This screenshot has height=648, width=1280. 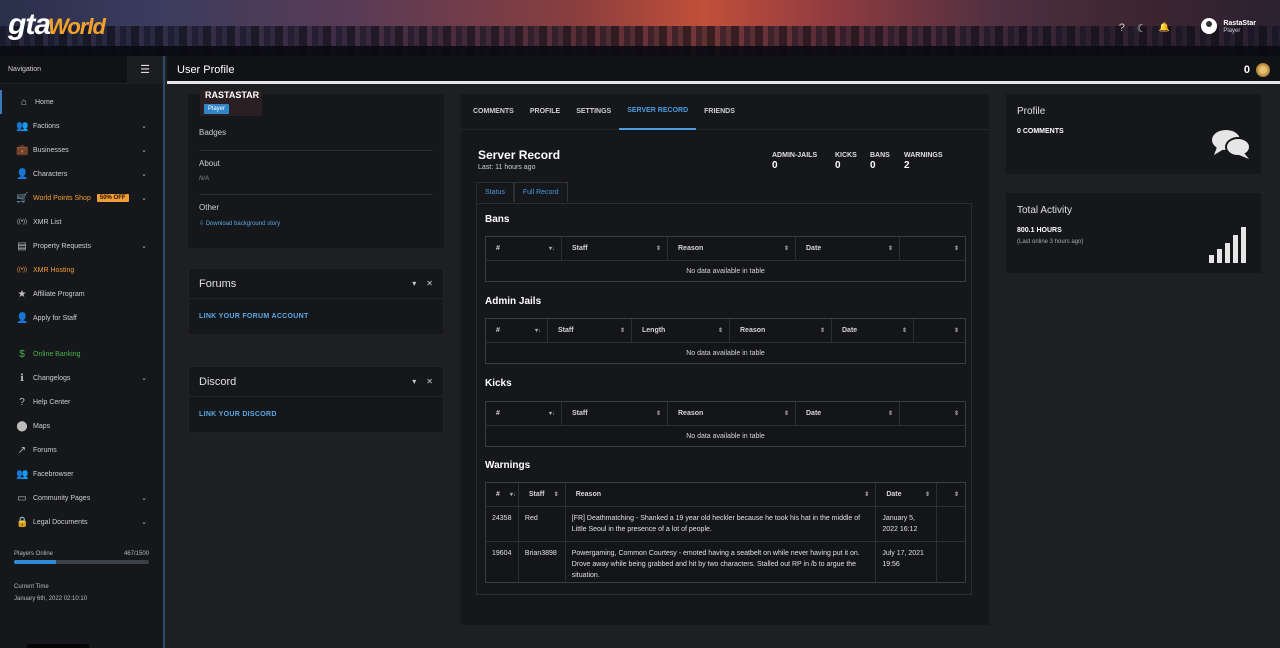 What do you see at coordinates (145, 69) in the screenshot?
I see `hamburger-icon: ☰` at bounding box center [145, 69].